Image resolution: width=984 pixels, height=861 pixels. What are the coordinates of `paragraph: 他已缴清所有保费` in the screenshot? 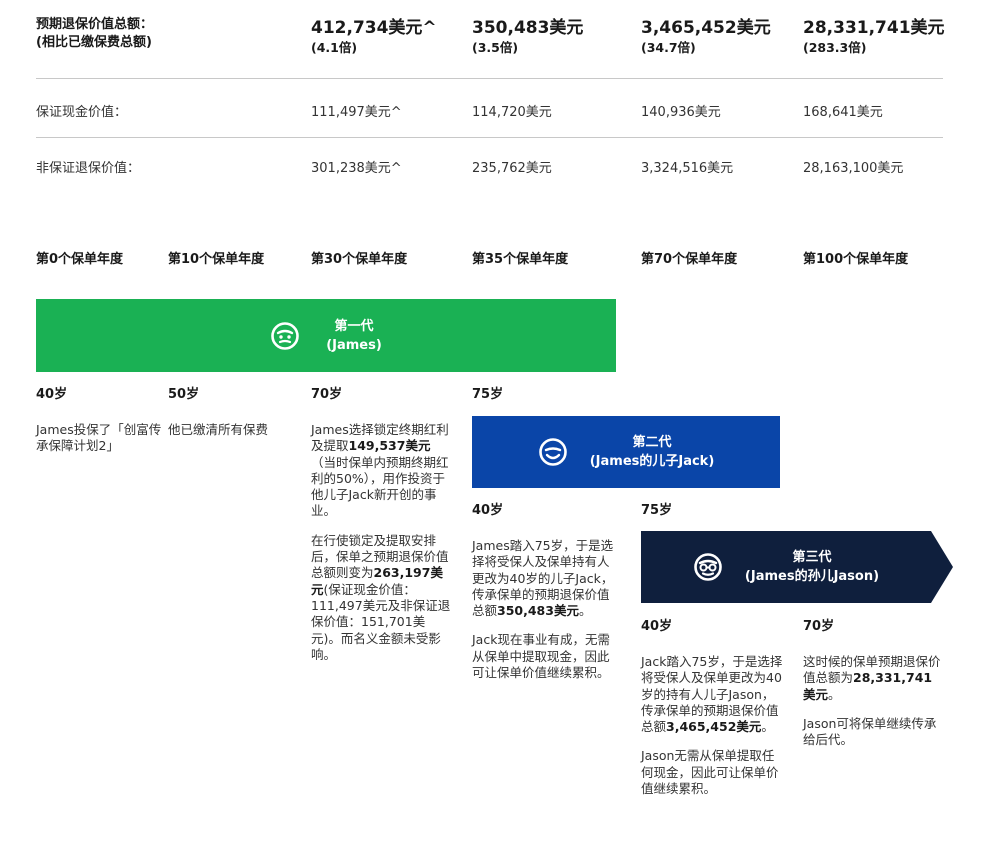 It's located at (218, 429).